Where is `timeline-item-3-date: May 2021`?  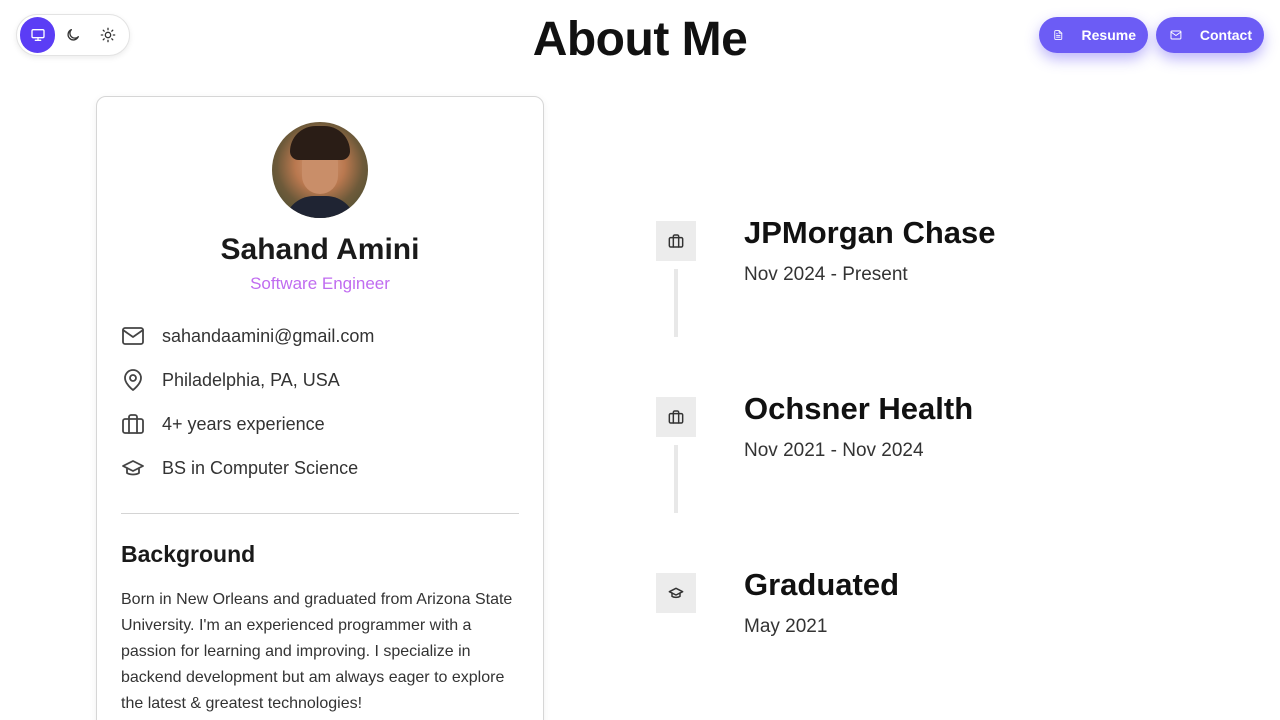
timeline-item-3-date: May 2021 is located at coordinates (786, 626).